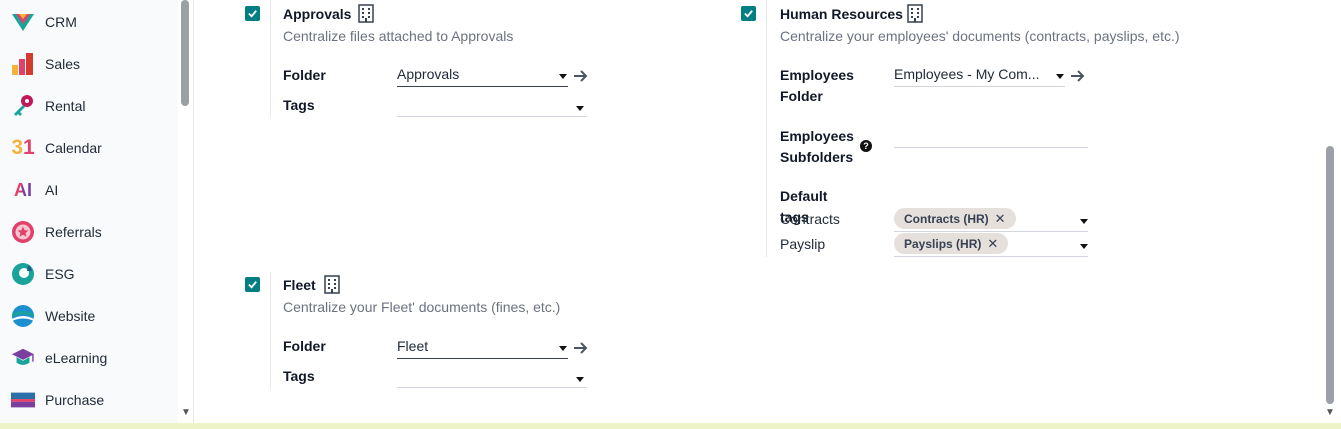 This screenshot has height=429, width=1341. I want to click on sidebar-item-label: CRM, so click(61, 22).